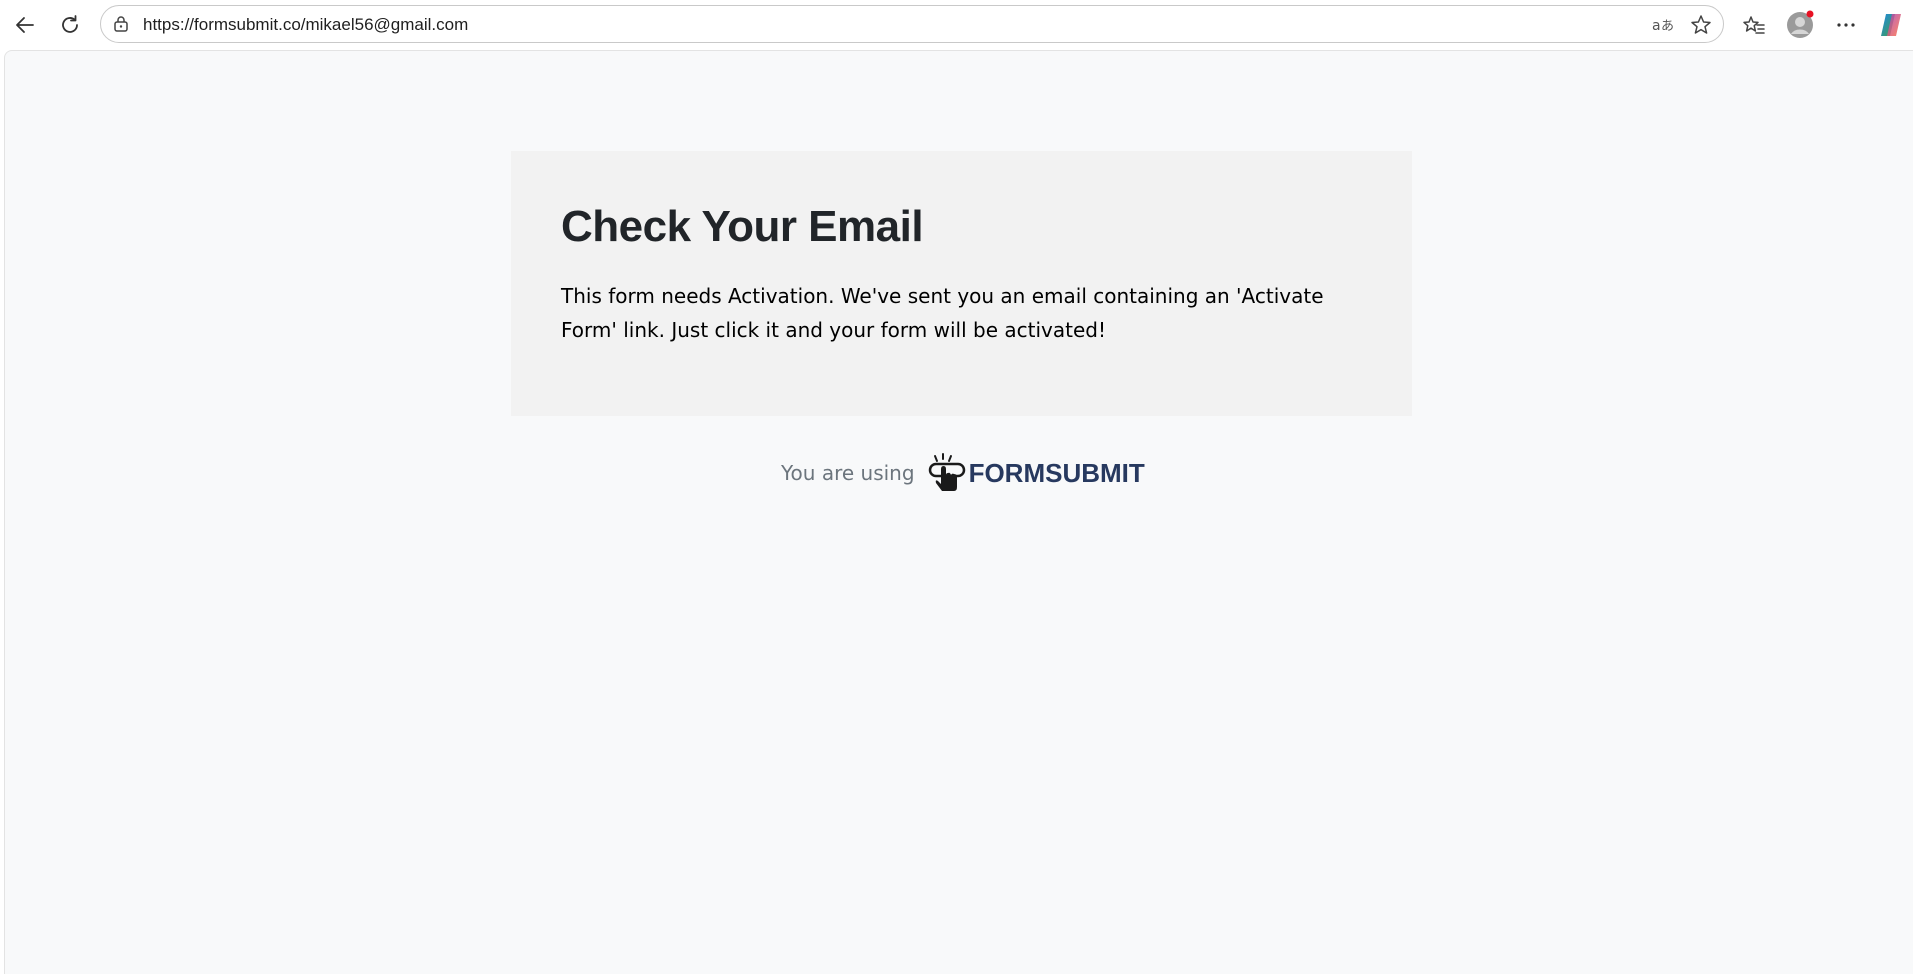  Describe the element at coordinates (1667, 26) in the screenshot. I see `svg-text: あ` at that location.